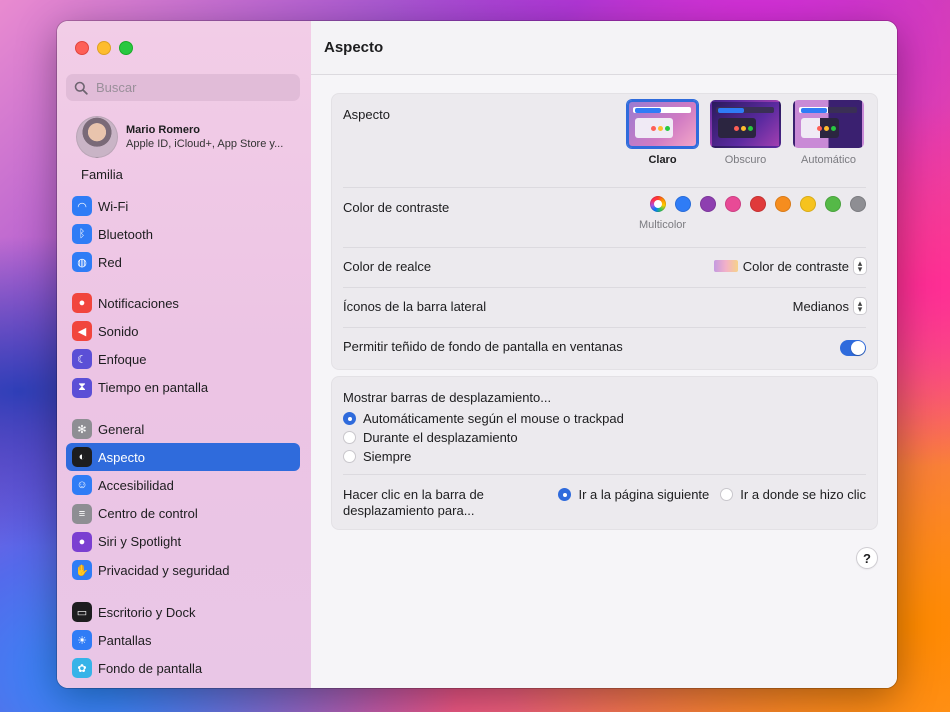 The height and width of the screenshot is (712, 950). I want to click on click-scroll-option-clicked-spot: Ir a donde se hizo clic, so click(793, 494).